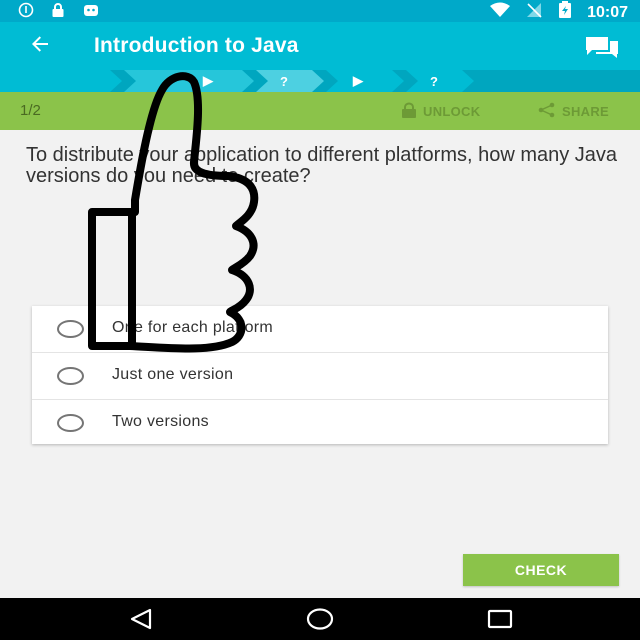 Image resolution: width=640 pixels, height=640 pixels. I want to click on progress-step-4: ?, so click(434, 81).